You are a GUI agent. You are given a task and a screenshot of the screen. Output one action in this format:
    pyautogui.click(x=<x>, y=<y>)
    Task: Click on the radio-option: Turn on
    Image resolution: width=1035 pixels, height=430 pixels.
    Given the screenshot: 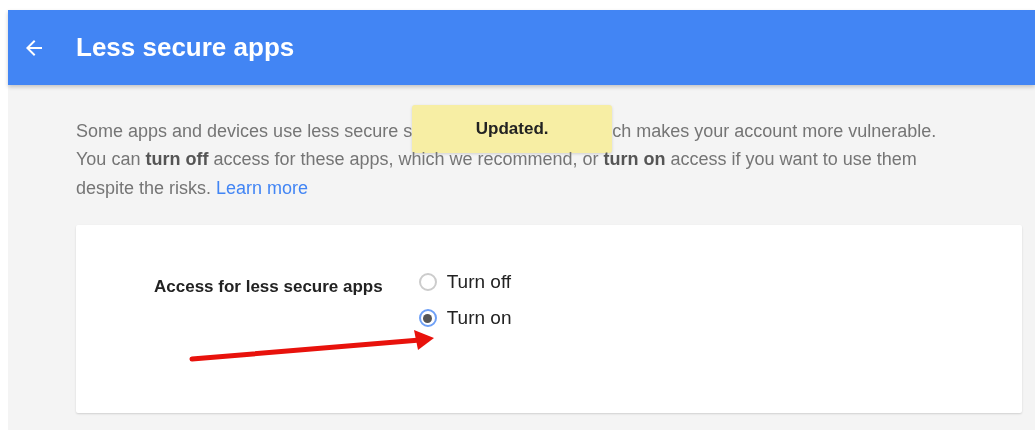 What is the action you would take?
    pyautogui.click(x=465, y=318)
    